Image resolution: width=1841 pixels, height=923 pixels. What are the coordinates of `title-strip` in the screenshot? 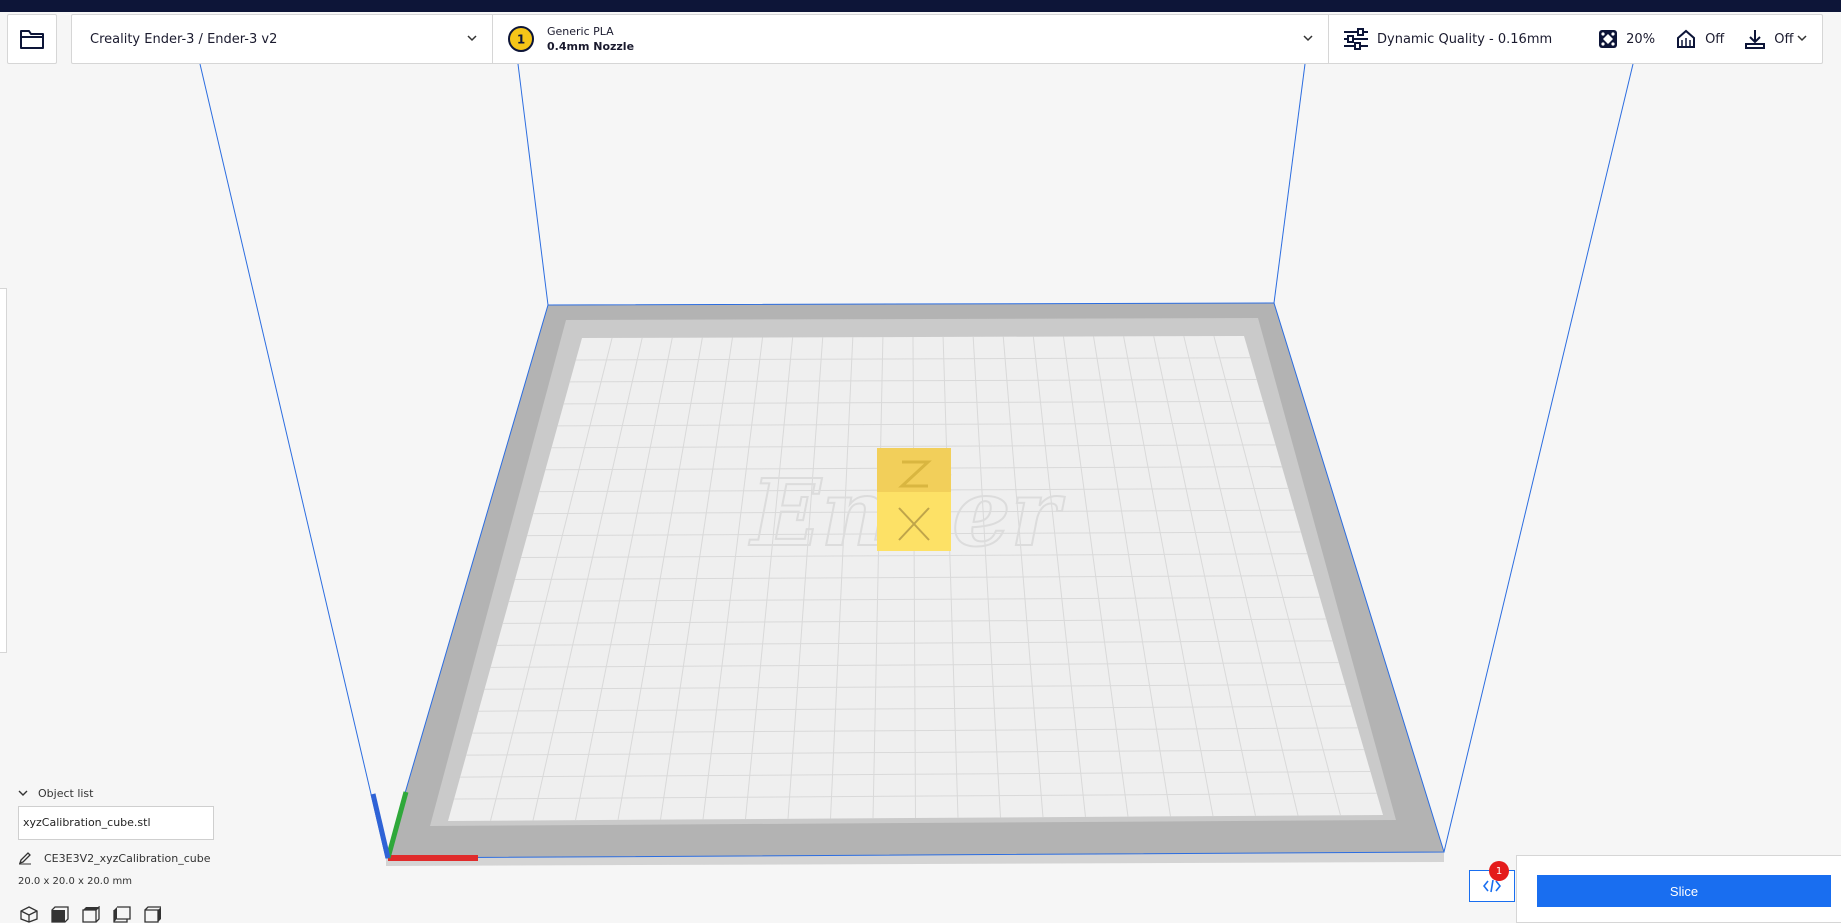 It's located at (920, 6).